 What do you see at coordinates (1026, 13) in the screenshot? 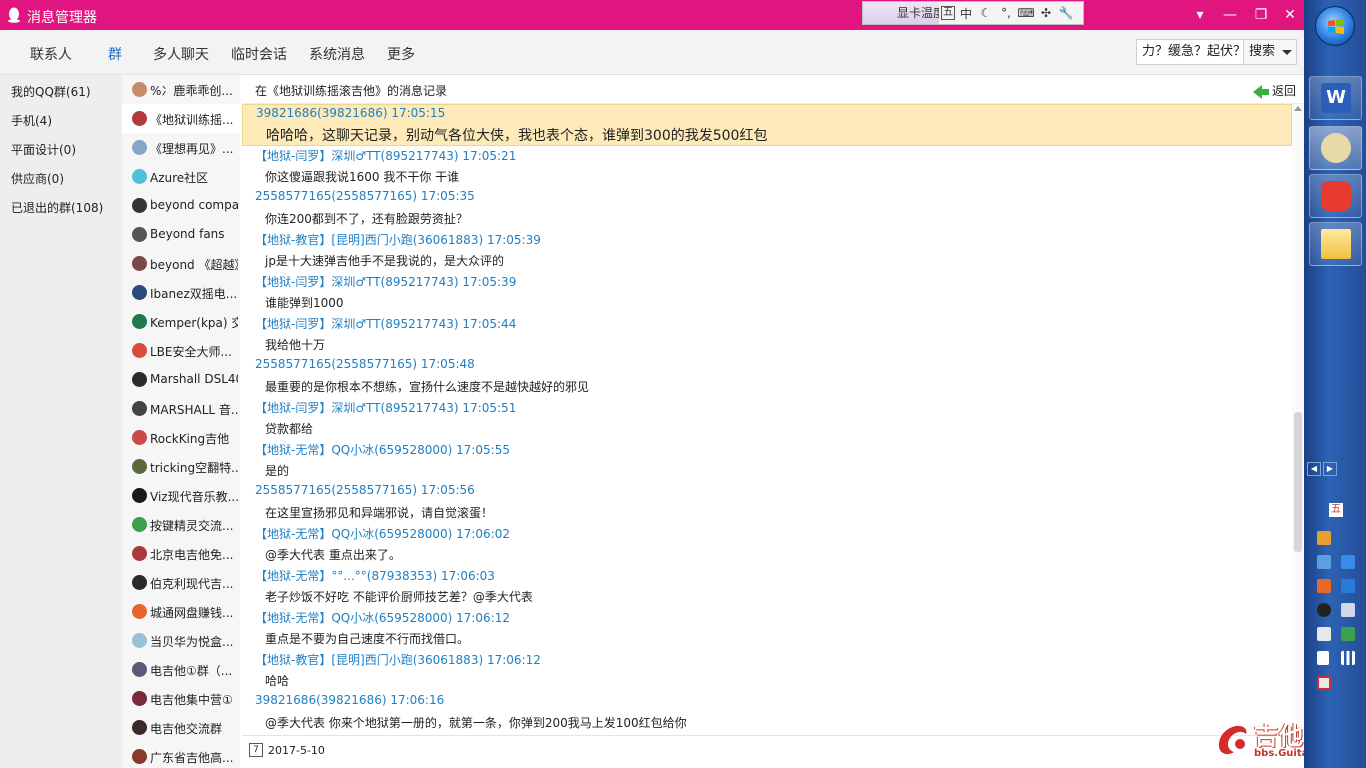
I see `keyboard-icon: ⌨` at bounding box center [1026, 13].